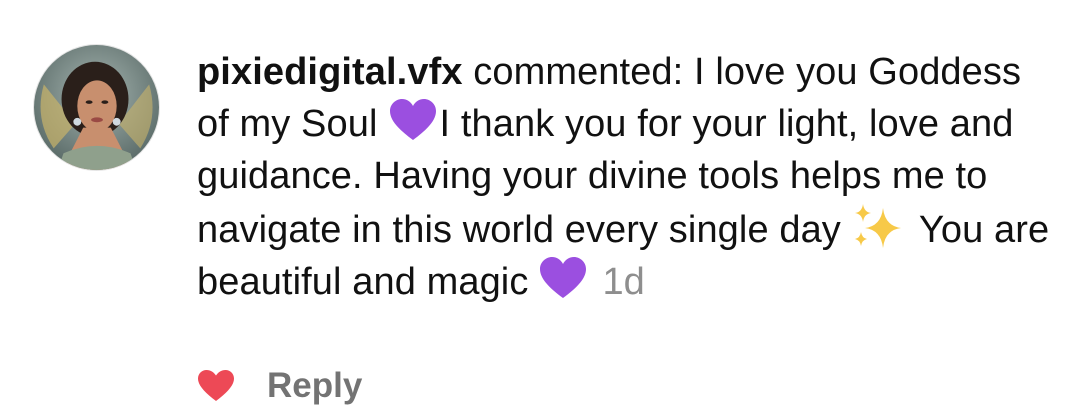 This screenshot has width=1077, height=418. I want to click on comment-timestamp: 1d, so click(623, 282).